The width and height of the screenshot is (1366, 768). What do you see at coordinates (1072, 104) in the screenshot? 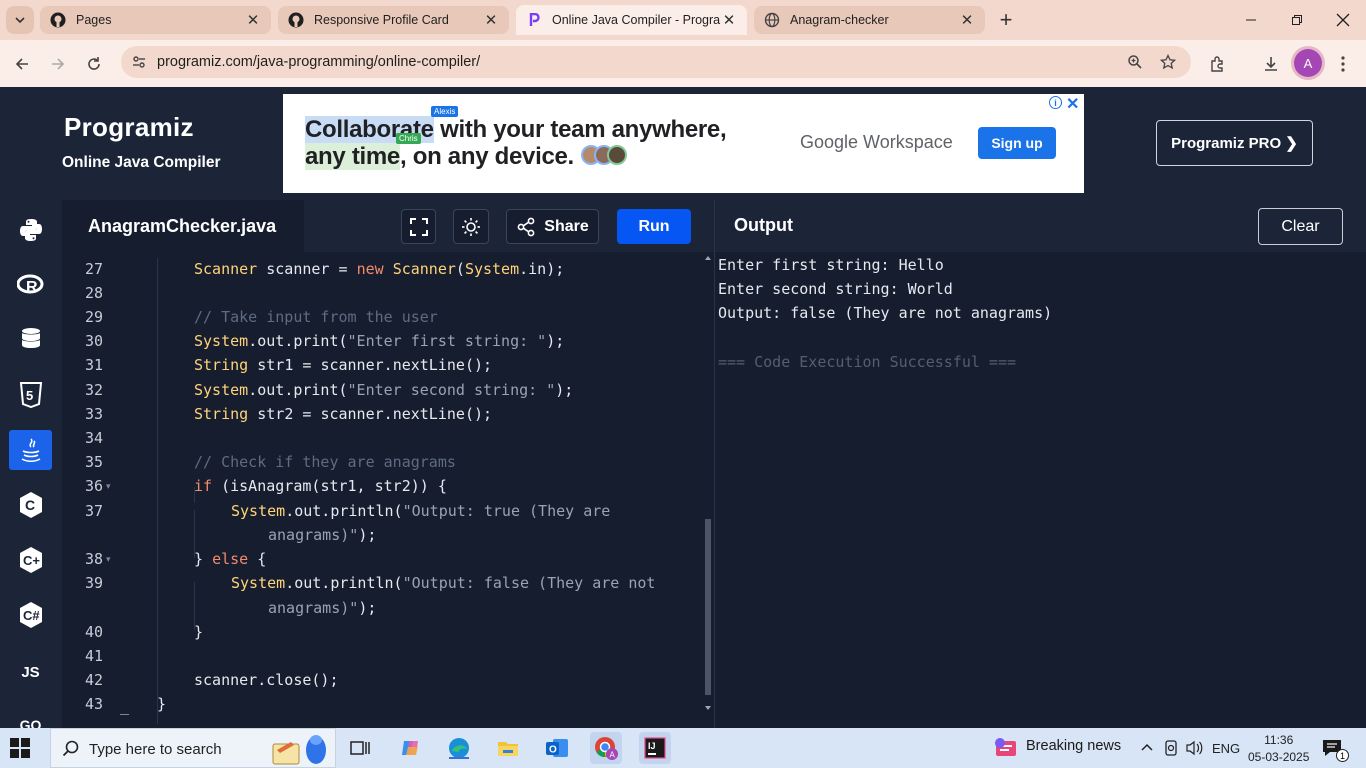
I see `ad-close-icon: ✕` at bounding box center [1072, 104].